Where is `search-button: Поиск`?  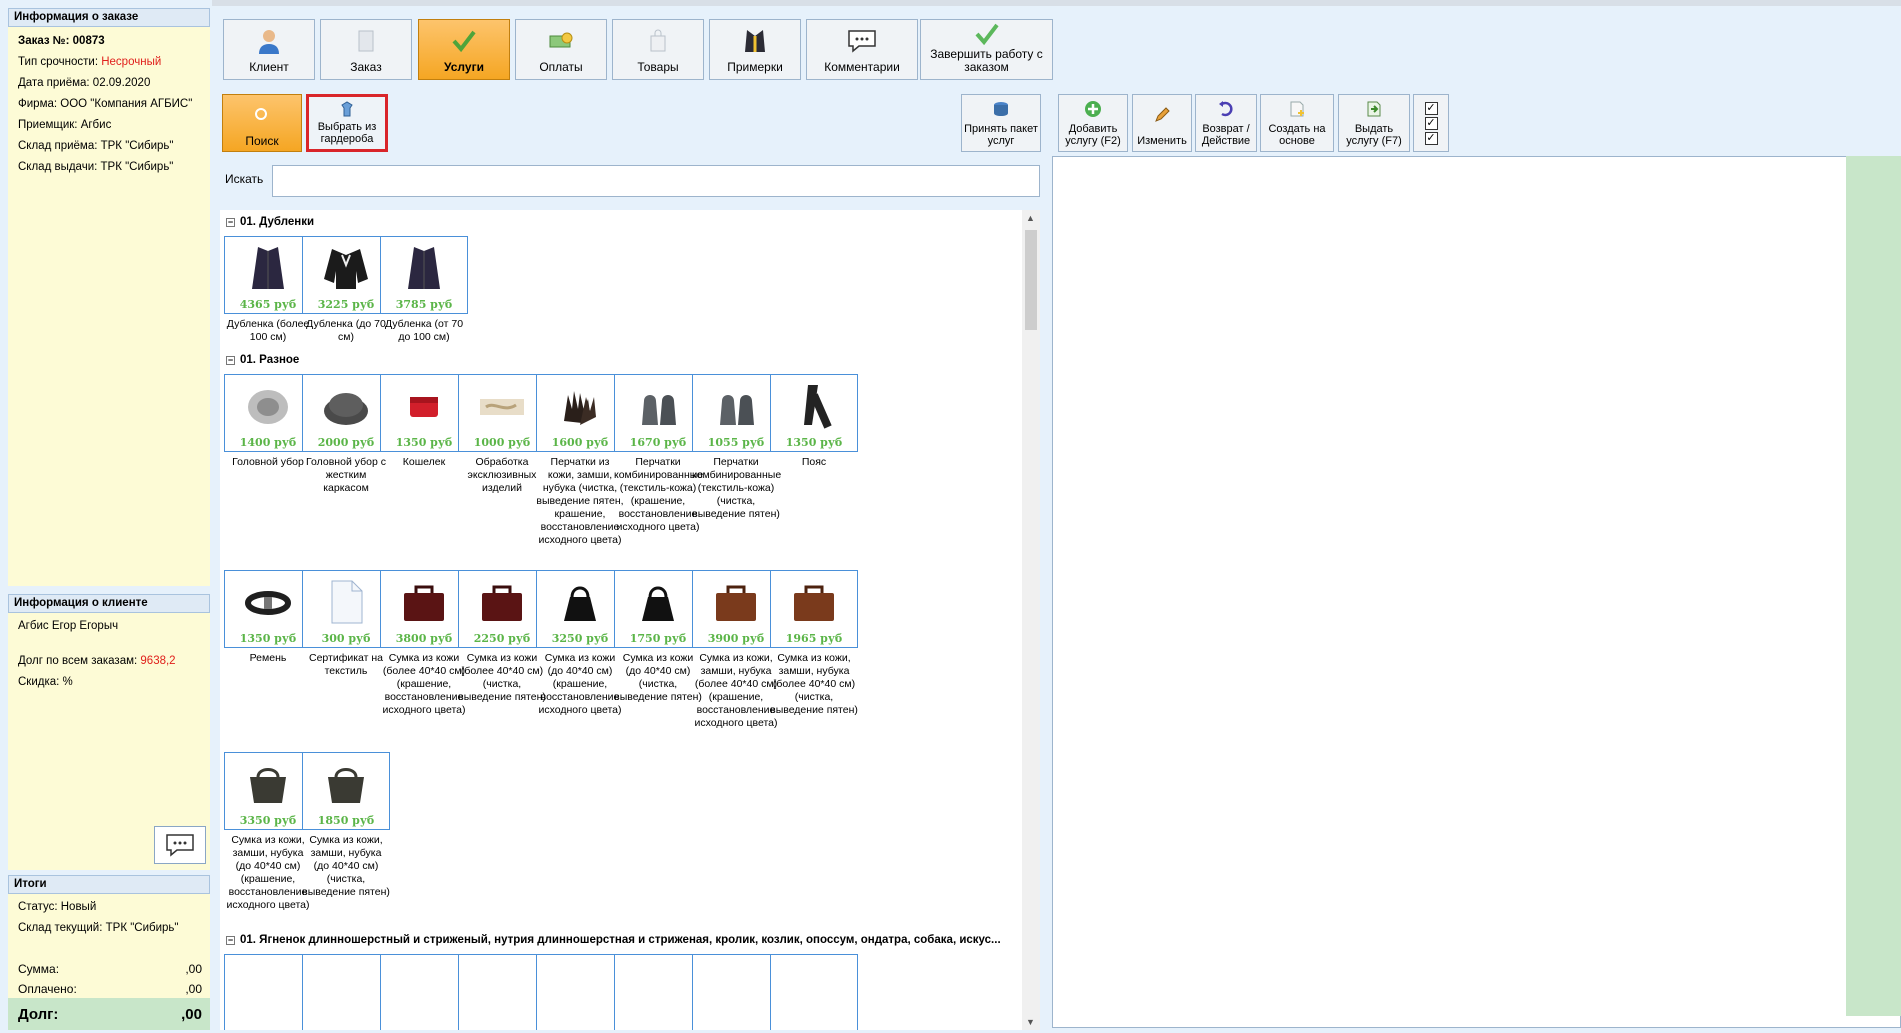 search-button: Поиск is located at coordinates (262, 123).